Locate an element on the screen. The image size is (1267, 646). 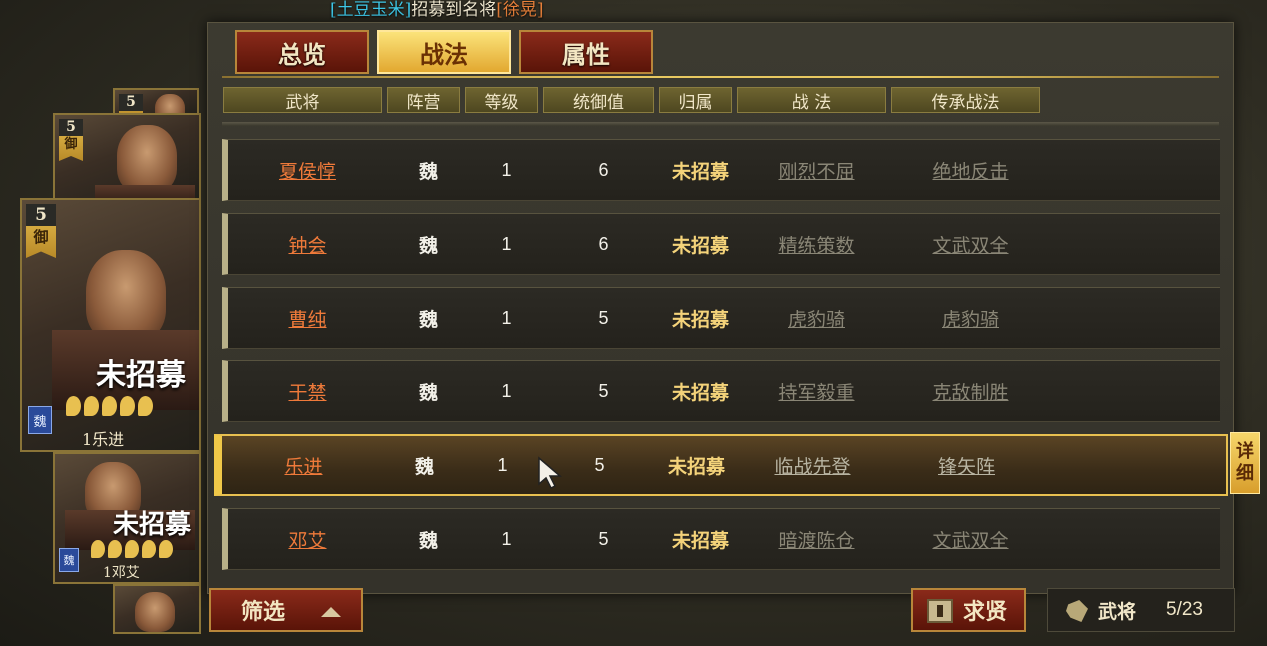
header-inherit-tactic: 传承战法 is located at coordinates (965, 100).